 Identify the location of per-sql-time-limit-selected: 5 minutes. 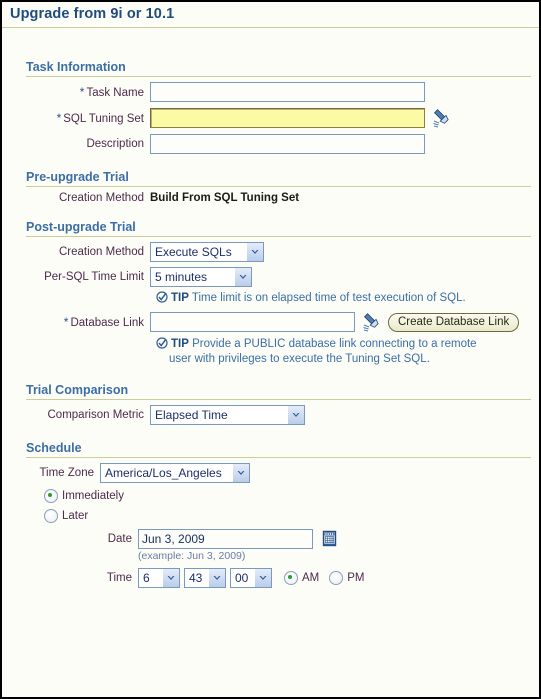
(181, 277).